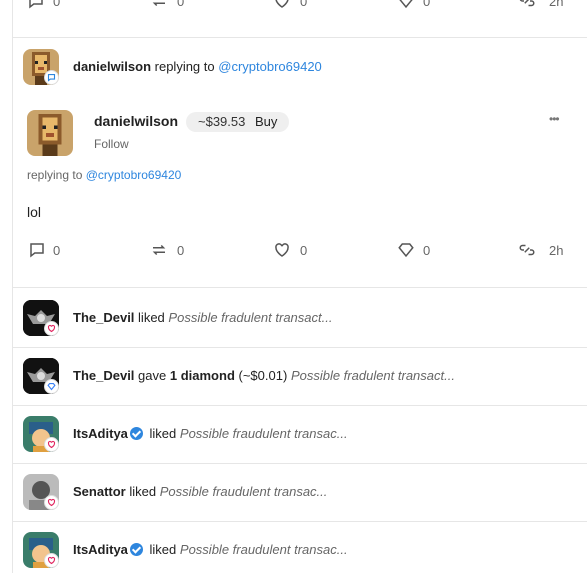 Image resolution: width=587 pixels, height=573 pixels. What do you see at coordinates (266, 121) in the screenshot?
I see `buy-button: Buy` at bounding box center [266, 121].